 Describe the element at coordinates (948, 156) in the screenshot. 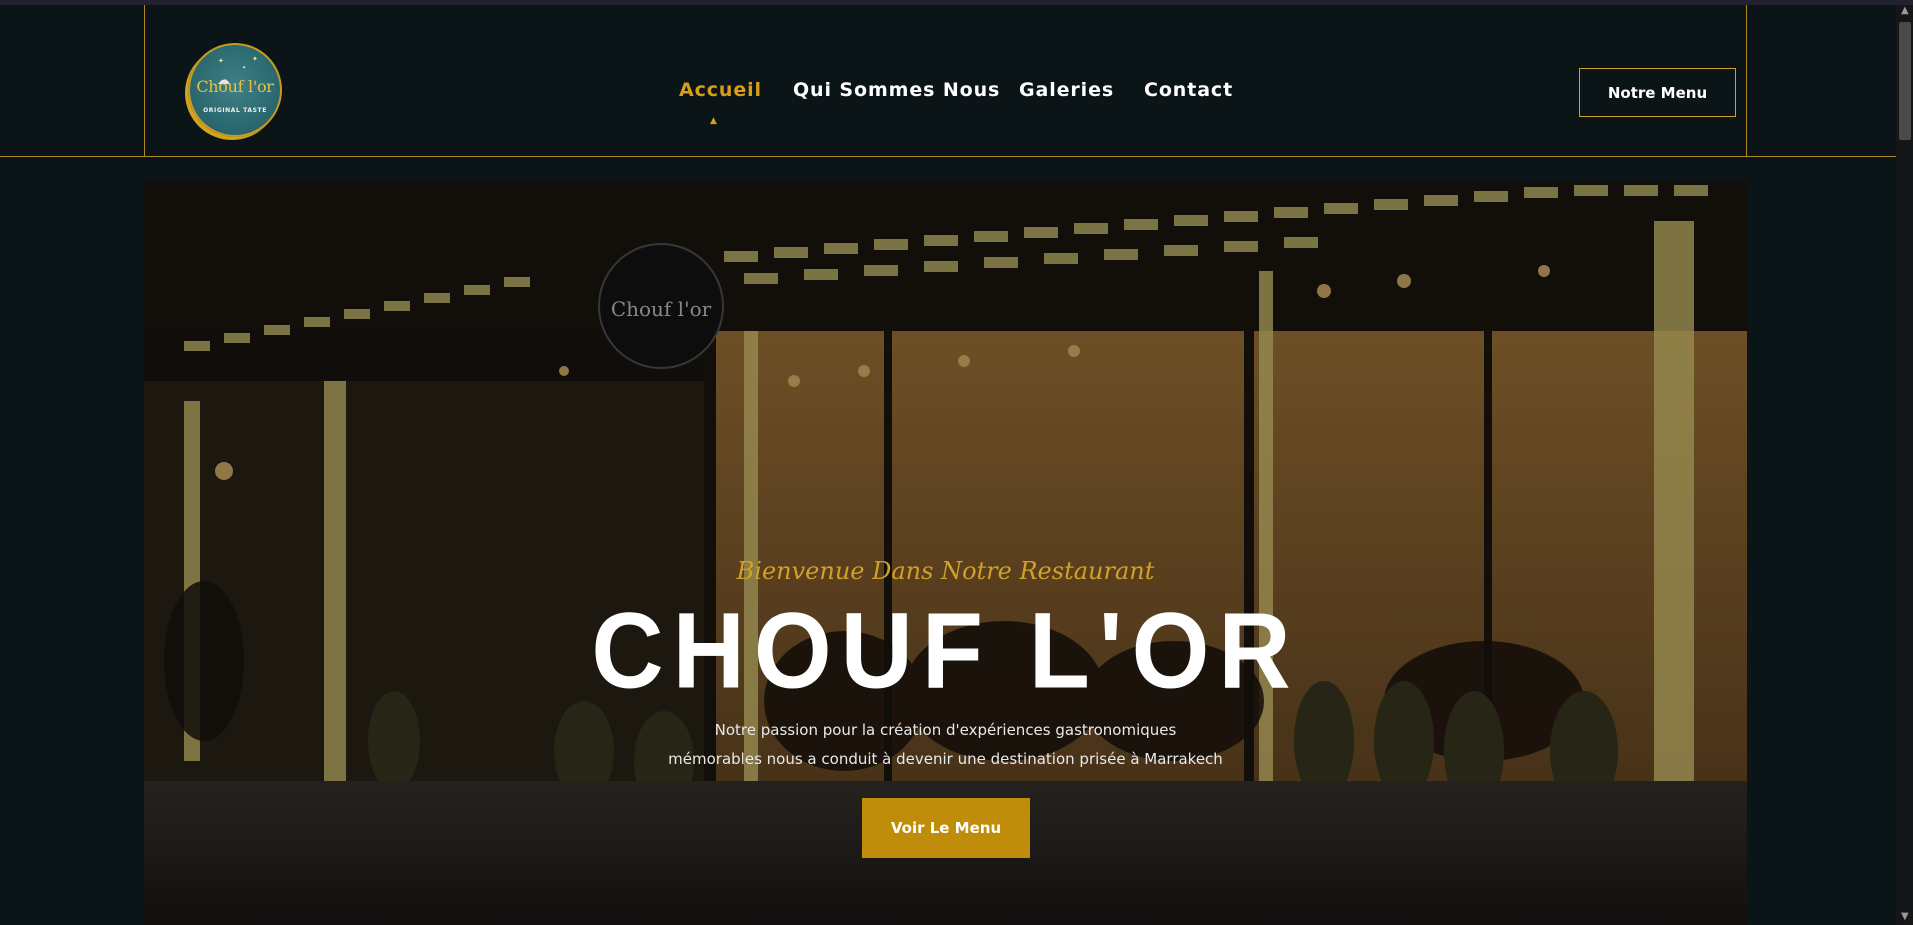

I see `header-divider` at that location.